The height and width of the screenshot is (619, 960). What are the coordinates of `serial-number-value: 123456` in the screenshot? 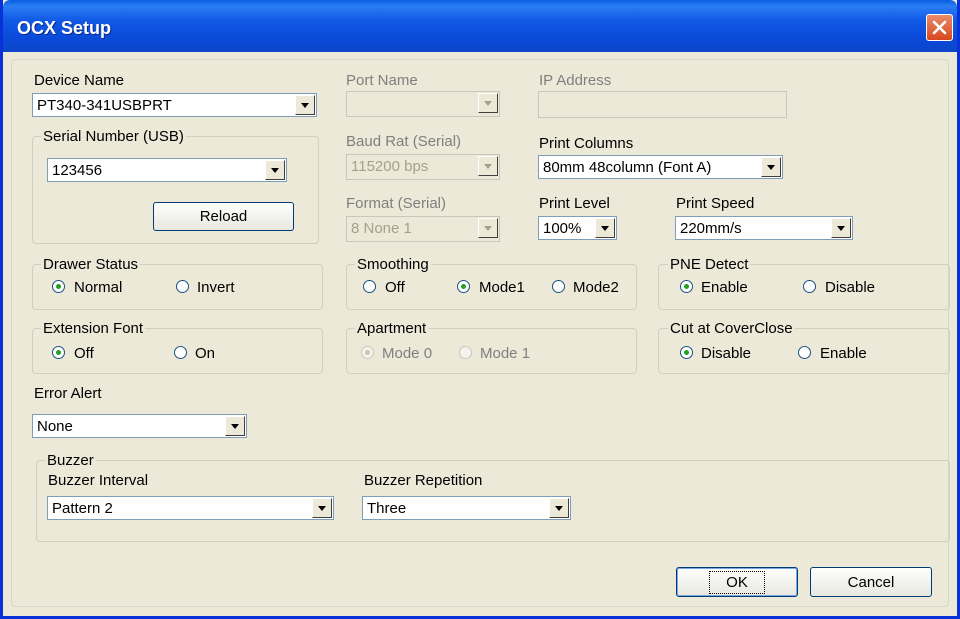 It's located at (77, 170).